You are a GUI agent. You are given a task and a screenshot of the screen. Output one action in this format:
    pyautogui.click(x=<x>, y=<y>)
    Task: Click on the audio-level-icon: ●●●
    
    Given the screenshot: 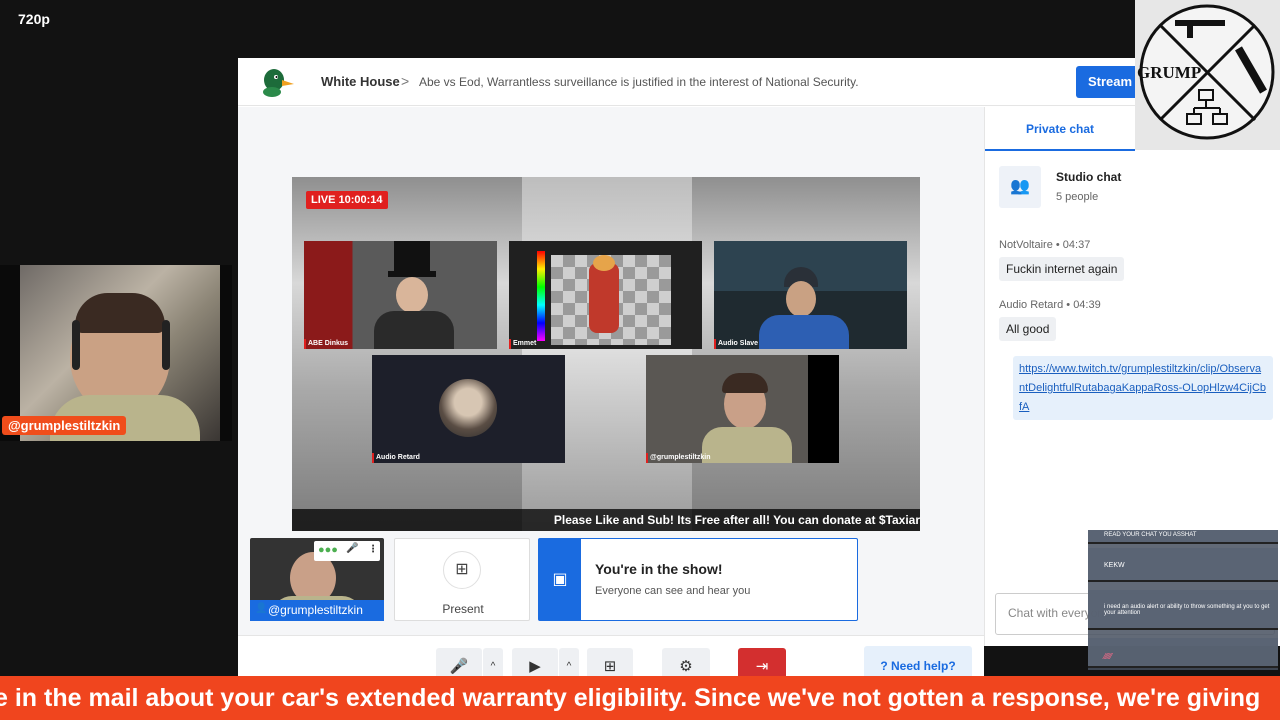 What is the action you would take?
    pyautogui.click(x=328, y=550)
    